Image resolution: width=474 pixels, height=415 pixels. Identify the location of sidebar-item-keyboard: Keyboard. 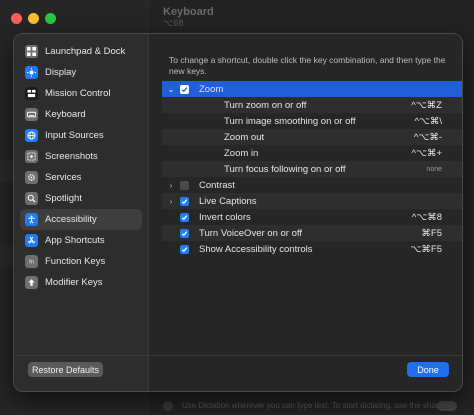
(81, 114).